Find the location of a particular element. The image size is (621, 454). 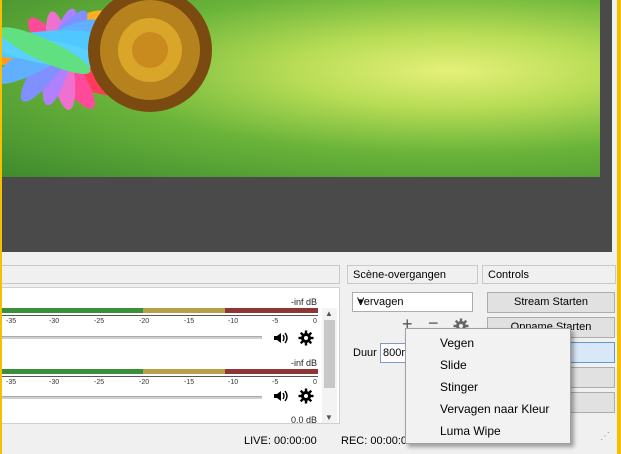

track1-meter is located at coordinates (159, 310).